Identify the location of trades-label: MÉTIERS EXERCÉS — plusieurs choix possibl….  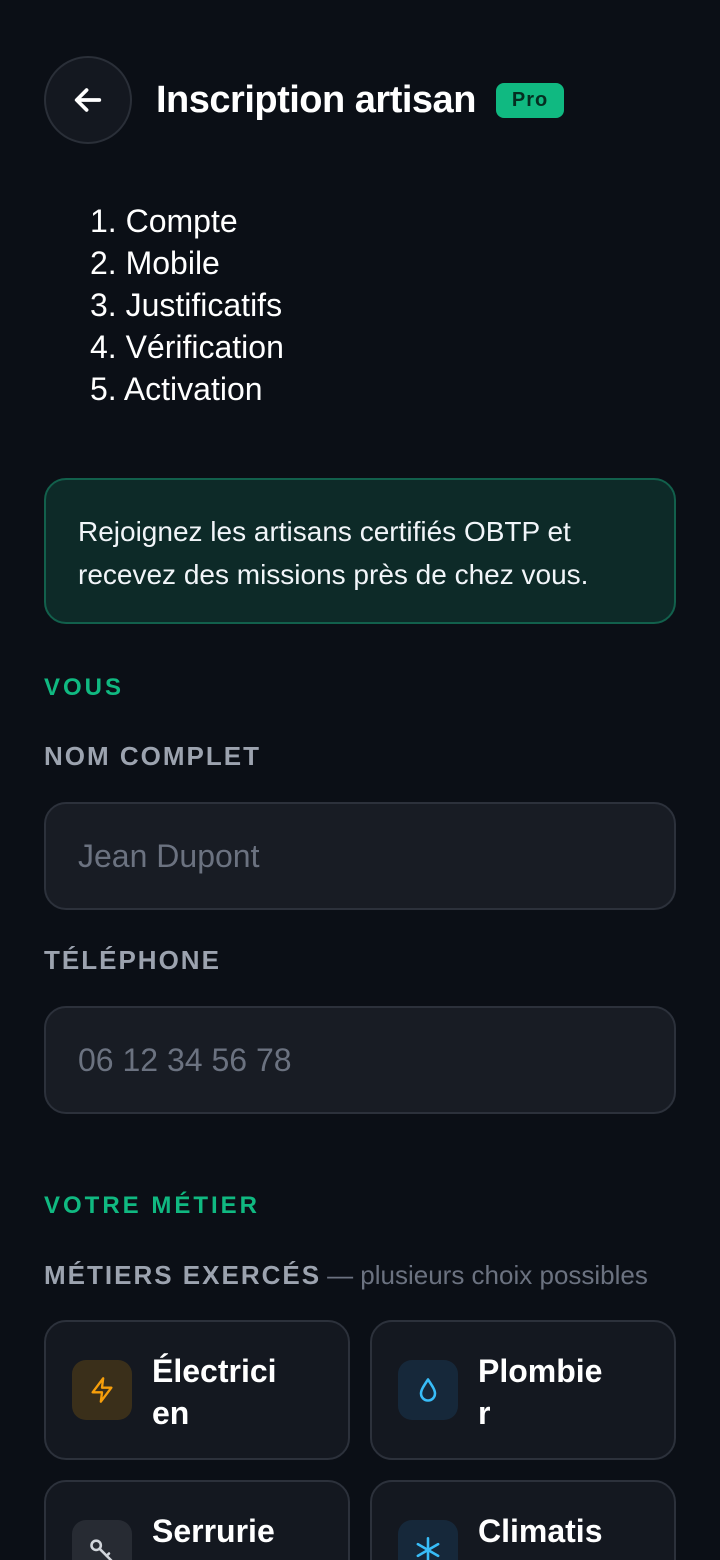
(346, 1275).